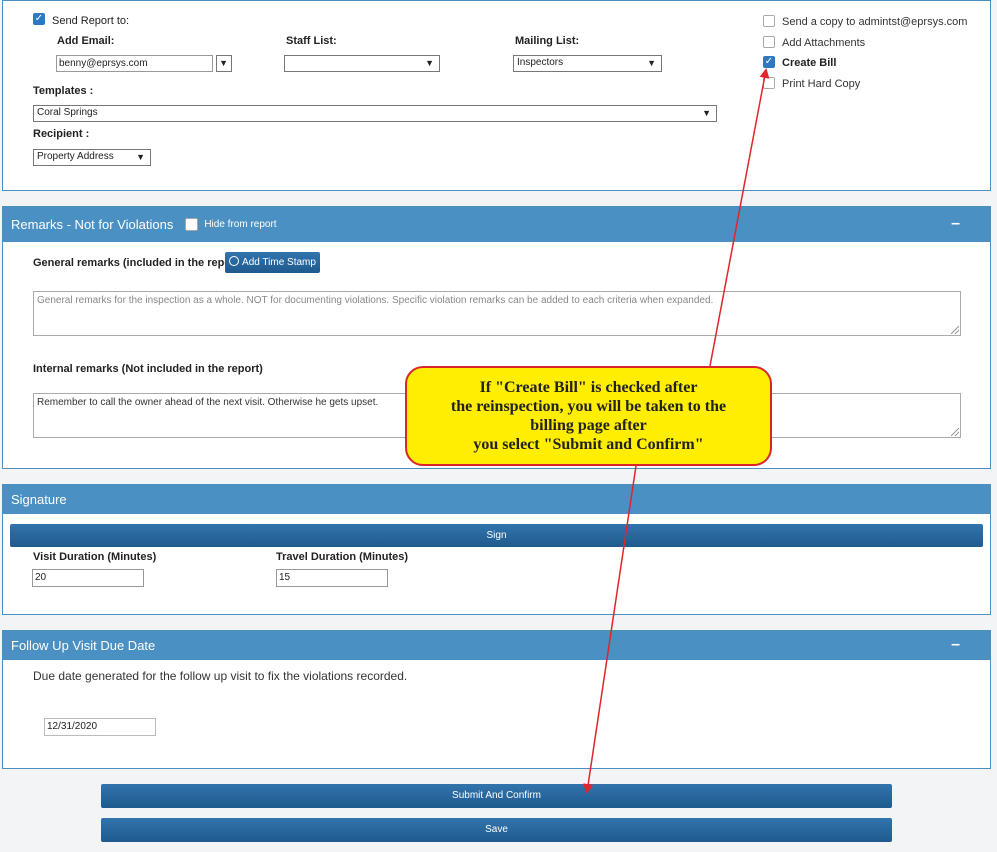  What do you see at coordinates (547, 41) in the screenshot?
I see `mailing-list-label: Mailing List:` at bounding box center [547, 41].